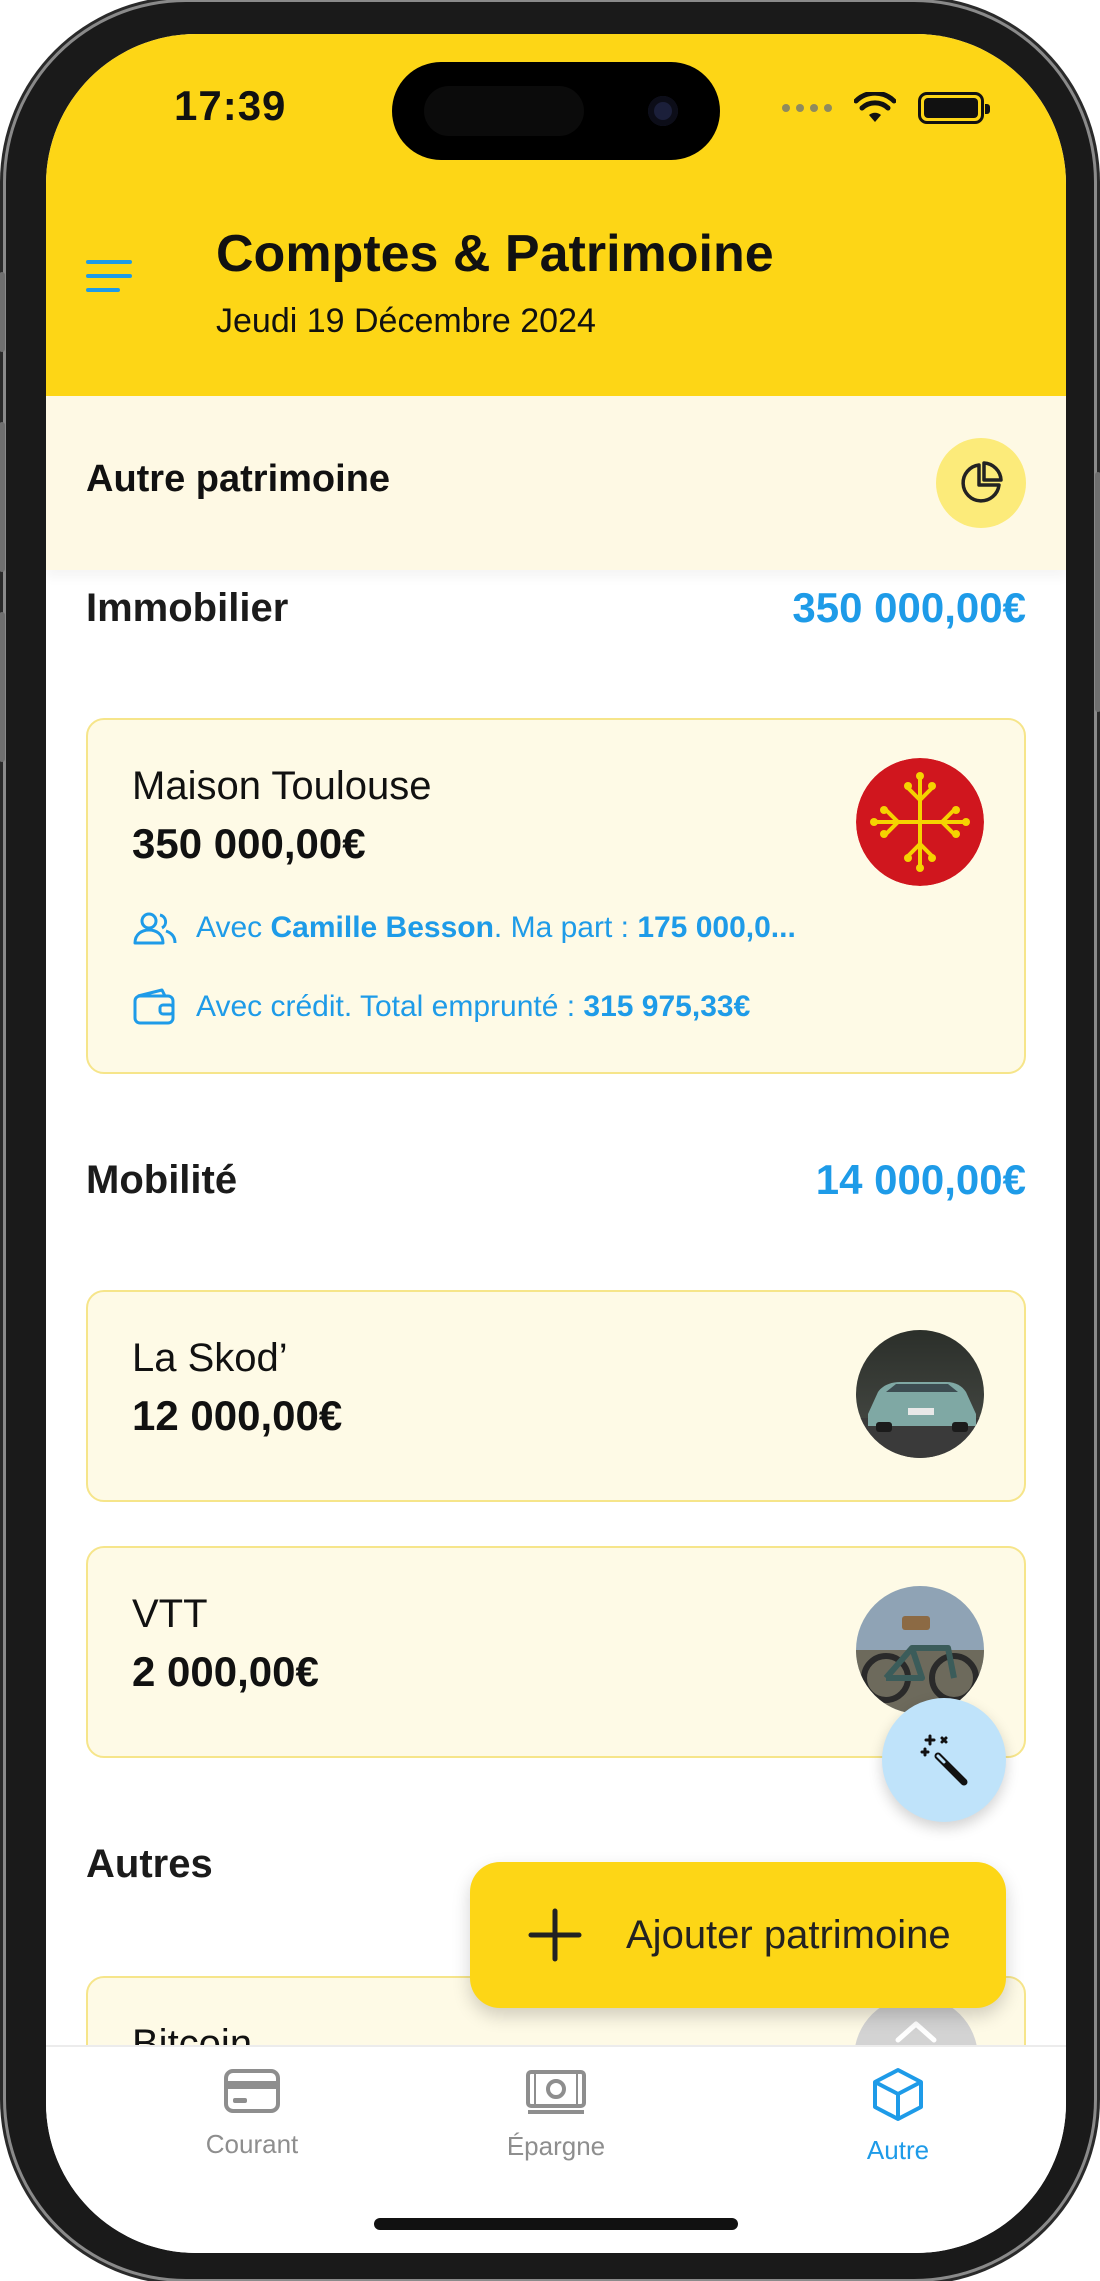  Describe the element at coordinates (788, 1934) in the screenshot. I see `add-asset-label: Ajouter patrimoine` at that location.